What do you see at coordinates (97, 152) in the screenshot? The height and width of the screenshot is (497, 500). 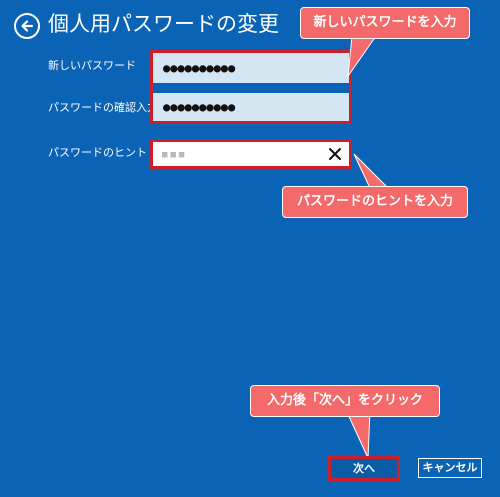 I see `password-hint-label: パスワードのヒント` at bounding box center [97, 152].